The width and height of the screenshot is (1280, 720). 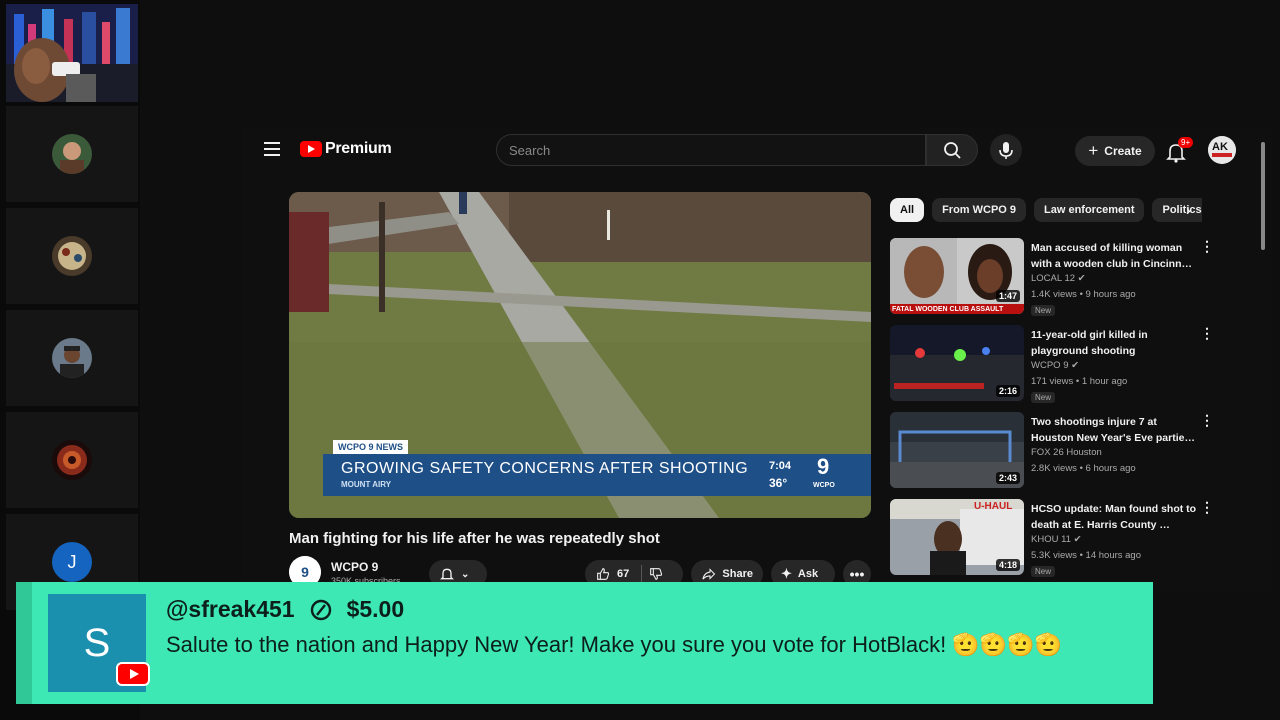 I want to click on news-headline: GROWING SAFETY CONCERNS AFTER SHOOTING, so click(x=545, y=468).